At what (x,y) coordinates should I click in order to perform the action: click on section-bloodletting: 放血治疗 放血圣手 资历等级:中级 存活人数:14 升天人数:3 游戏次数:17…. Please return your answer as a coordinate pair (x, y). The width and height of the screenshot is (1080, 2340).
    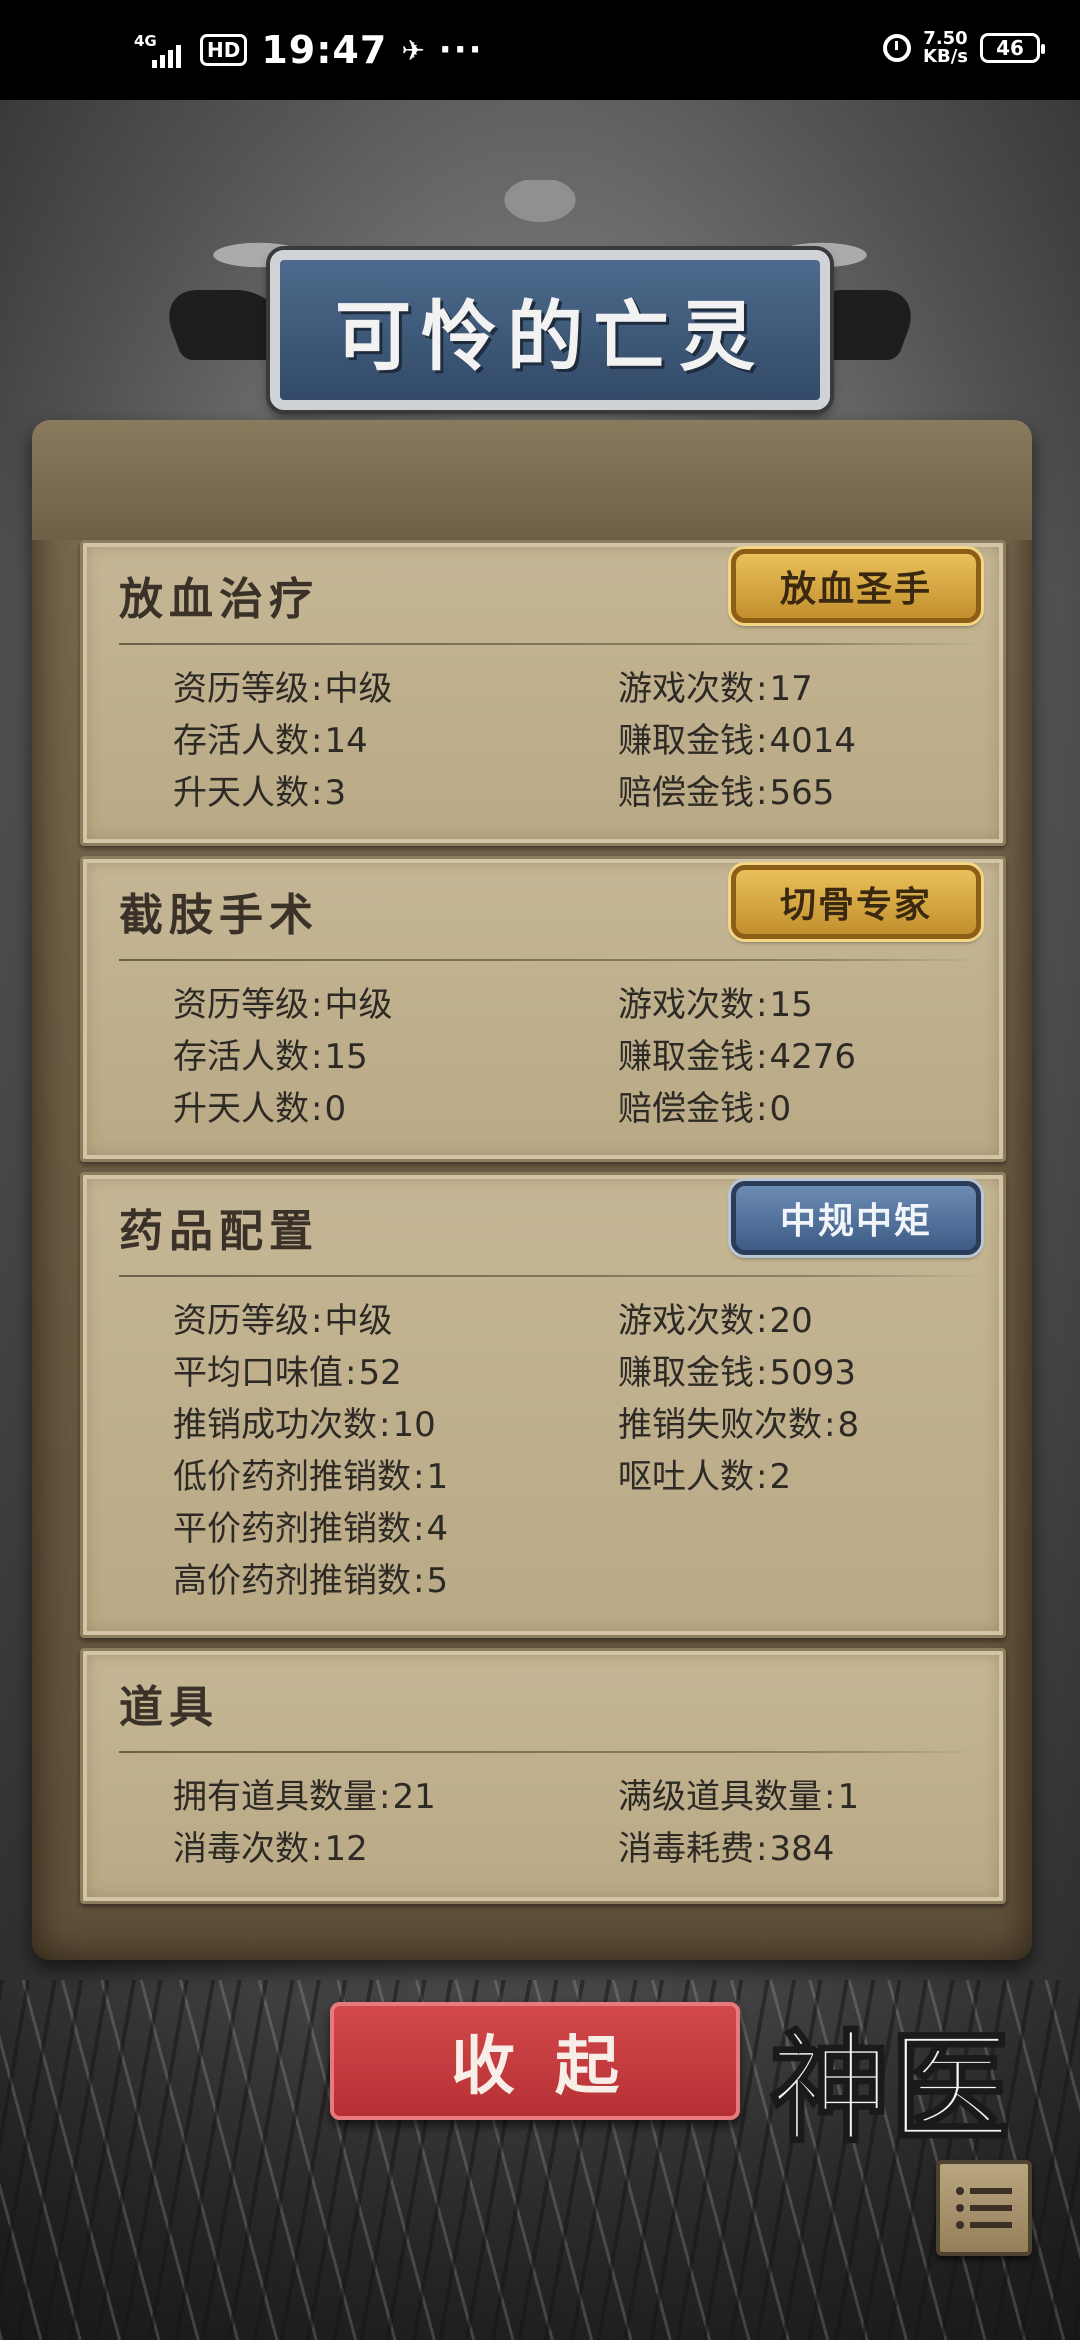
    Looking at the image, I should click on (543, 693).